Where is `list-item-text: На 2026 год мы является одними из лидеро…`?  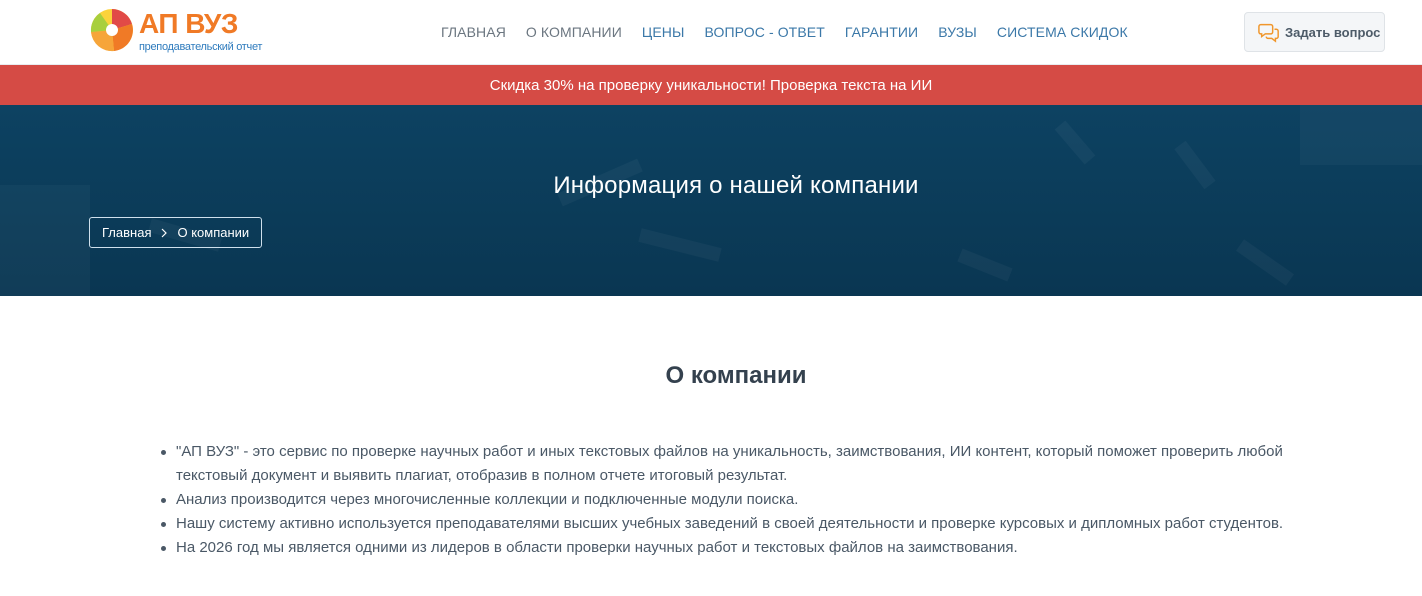
list-item-text: На 2026 год мы является одними из лидеро… is located at coordinates (597, 547).